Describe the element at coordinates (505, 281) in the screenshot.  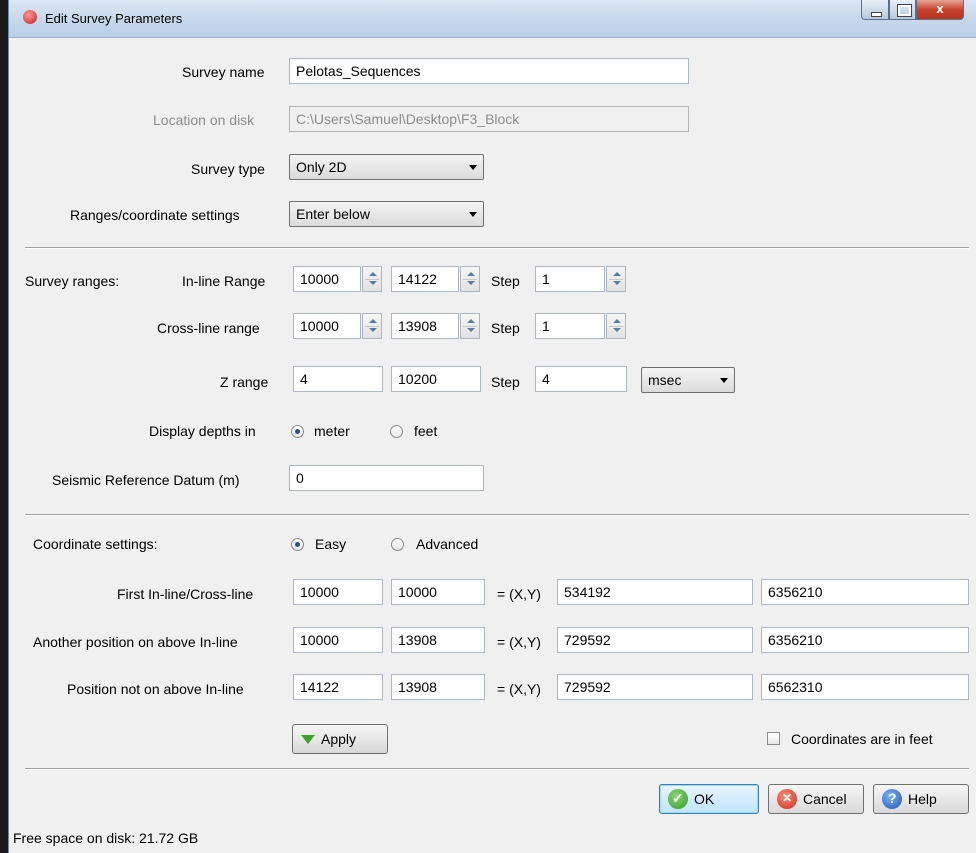
I see `inline-step-label: Step` at that location.